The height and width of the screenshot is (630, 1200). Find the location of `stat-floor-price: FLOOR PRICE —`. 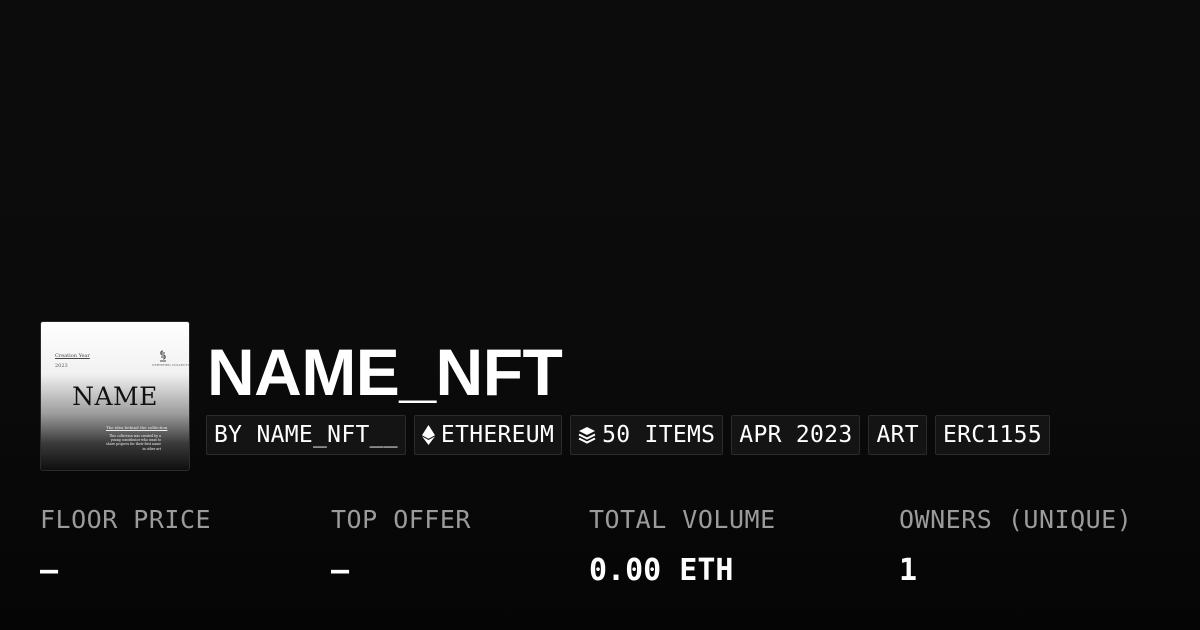

stat-floor-price: FLOOR PRICE — is located at coordinates (126, 546).